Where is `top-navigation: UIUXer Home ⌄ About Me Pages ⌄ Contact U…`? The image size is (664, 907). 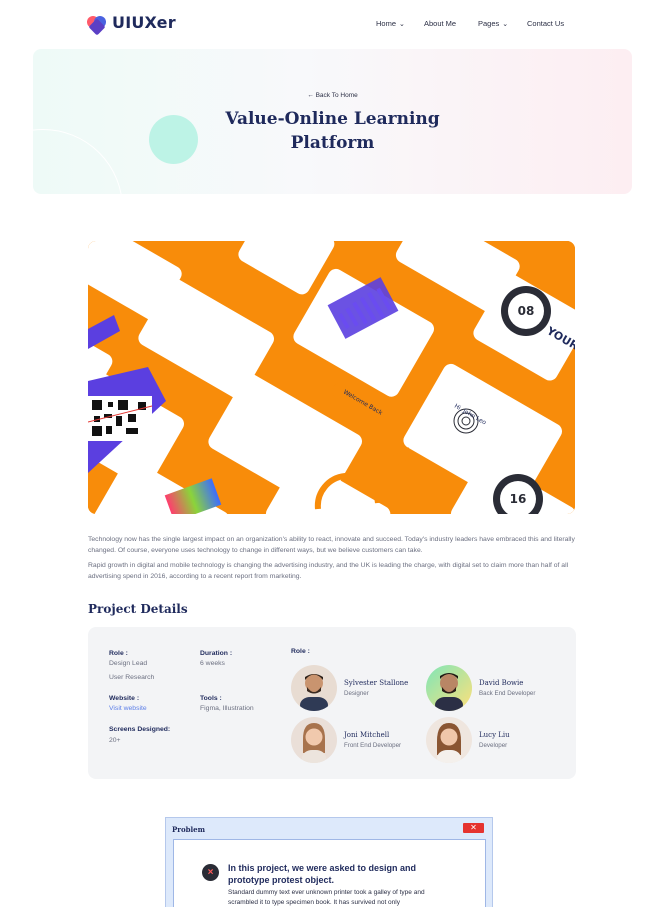 top-navigation: UIUXer Home ⌄ About Me Pages ⌄ Contact U… is located at coordinates (332, 24).